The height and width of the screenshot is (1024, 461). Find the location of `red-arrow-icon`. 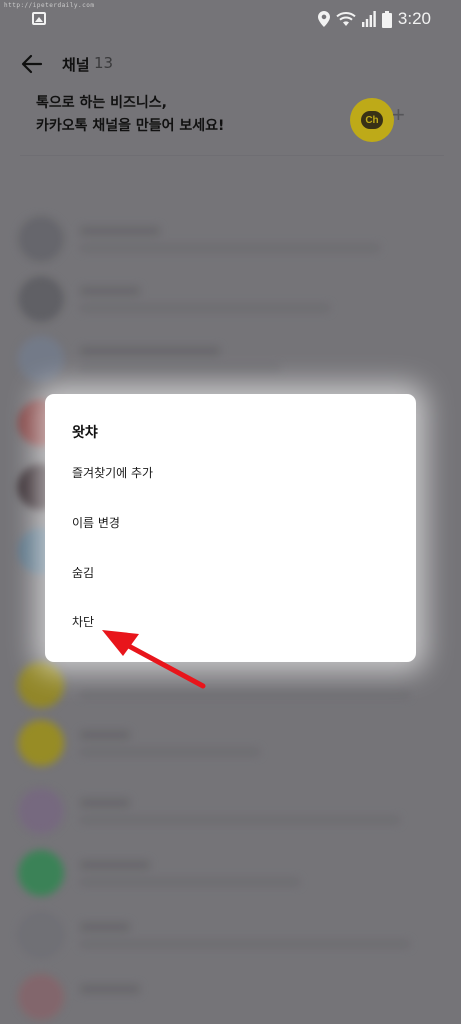

red-arrow-icon is located at coordinates (154, 659).